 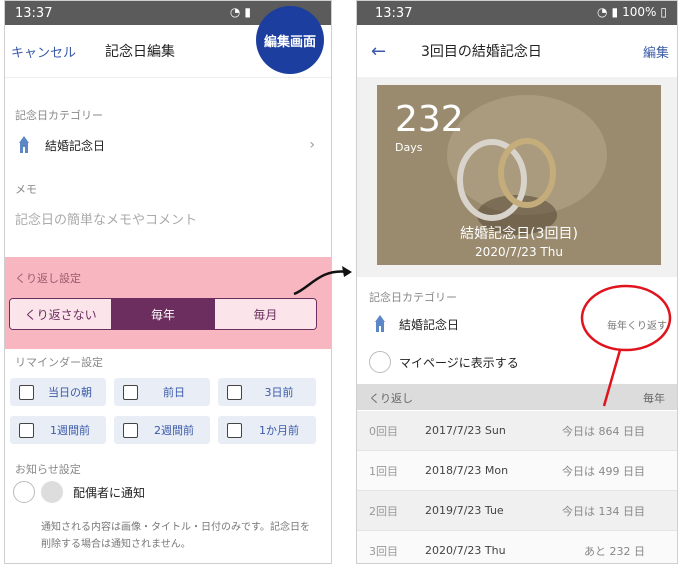 I want to click on anniversary-photo: 232 Days 結婚記念日(3回目) 2020/7/23 Thu, so click(x=519, y=175).